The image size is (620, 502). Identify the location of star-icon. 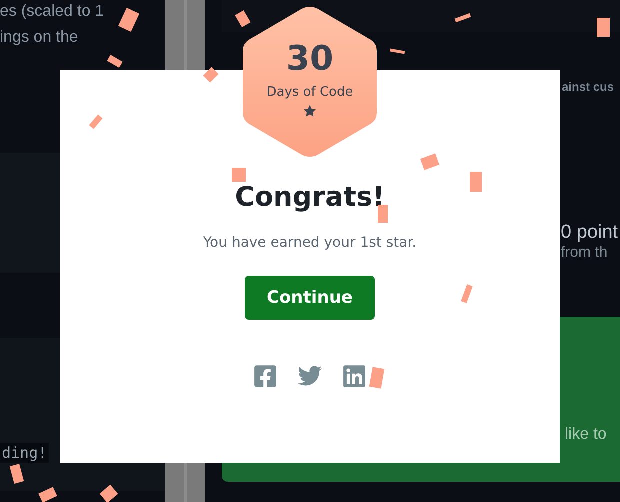
(310, 111).